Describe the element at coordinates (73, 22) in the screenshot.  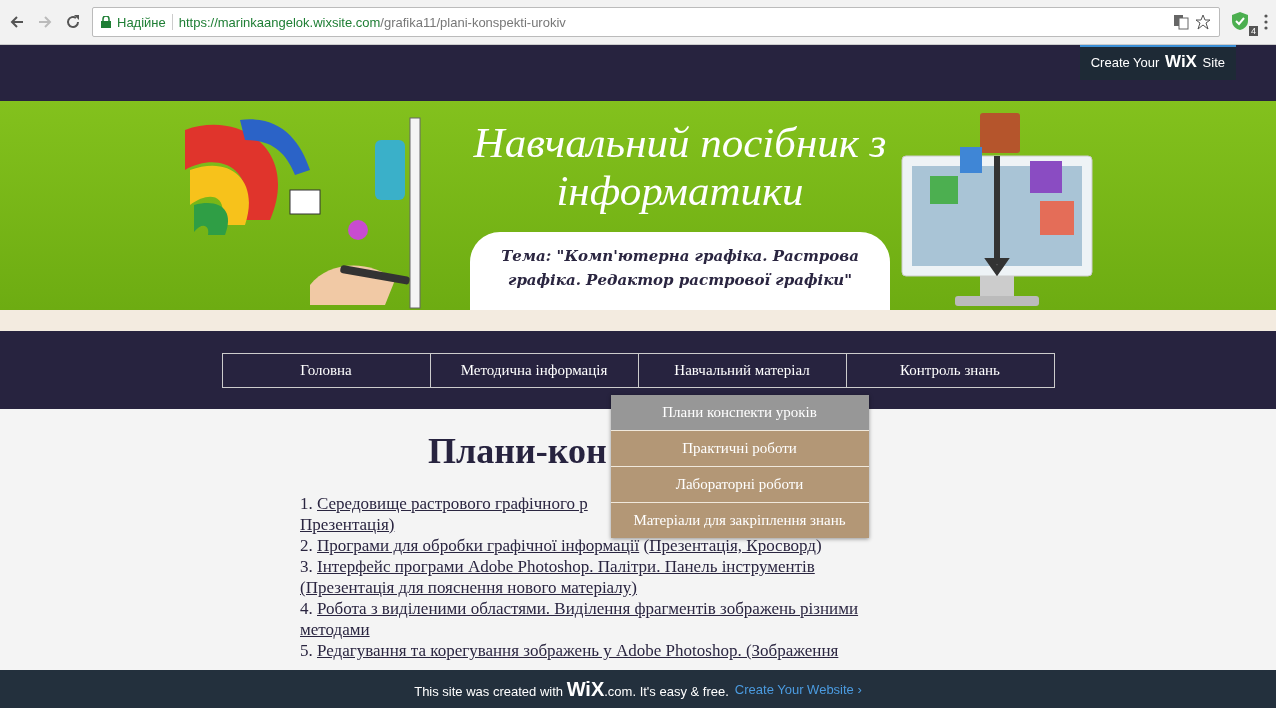
I see `reload-icon` at that location.